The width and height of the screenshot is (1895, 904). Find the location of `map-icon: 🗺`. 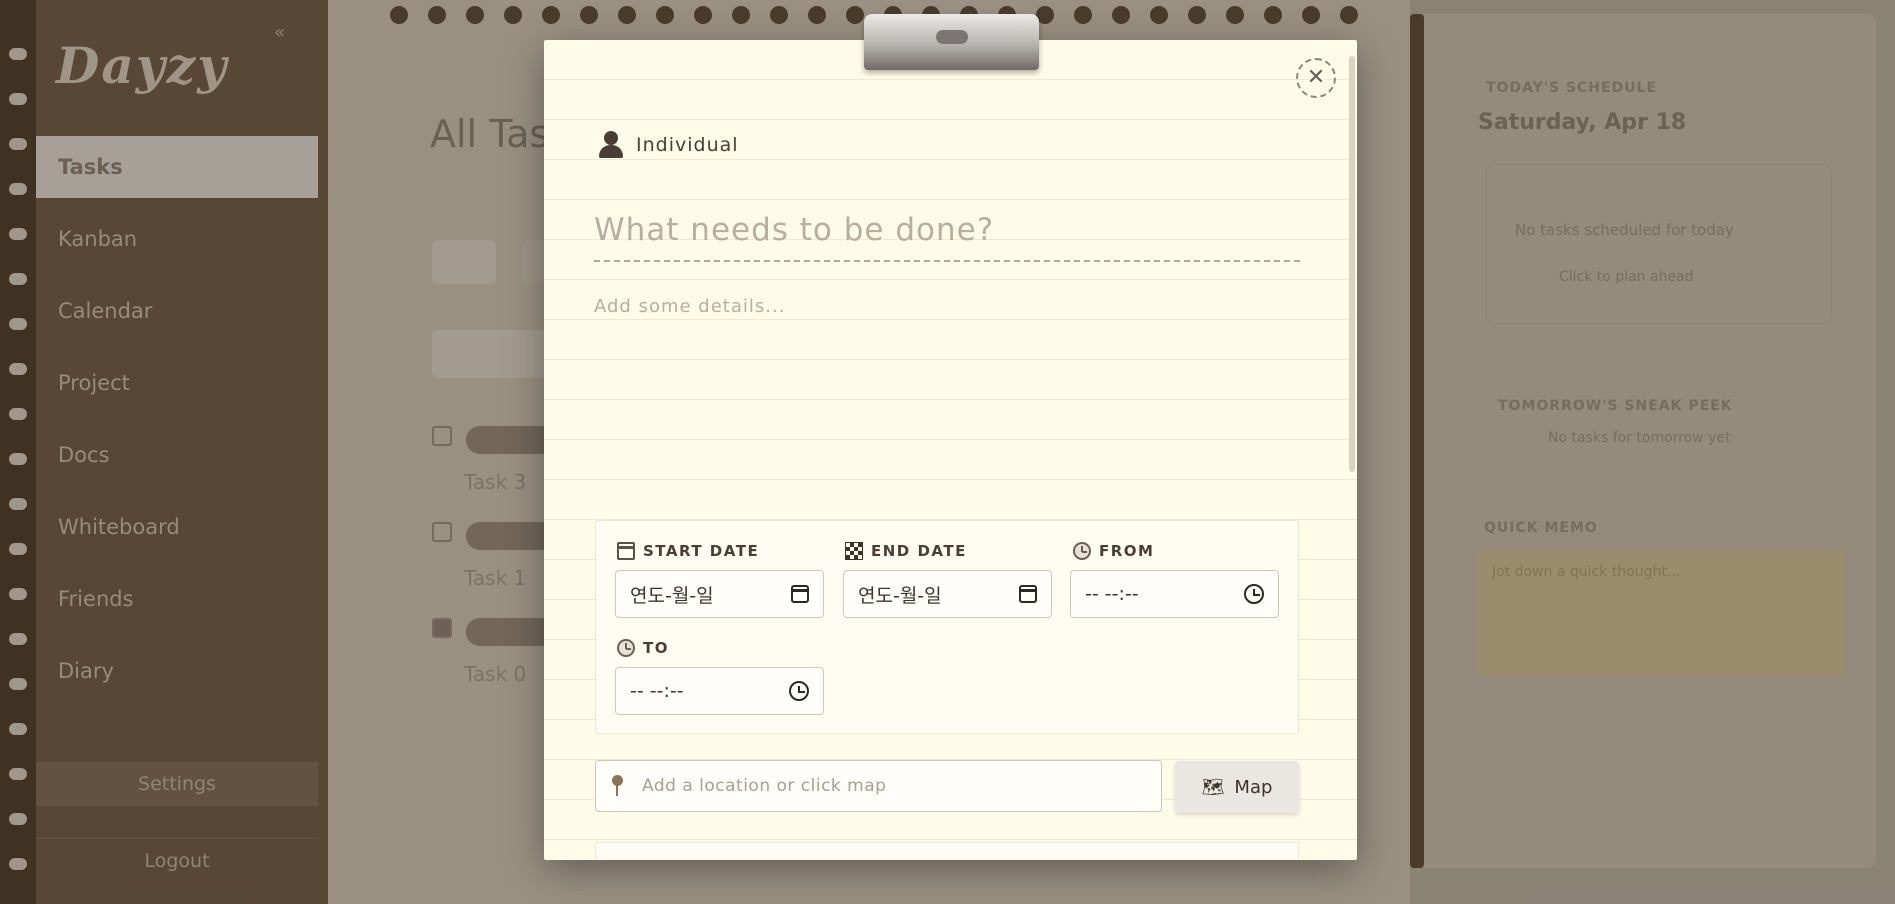

map-icon: 🗺 is located at coordinates (1213, 787).